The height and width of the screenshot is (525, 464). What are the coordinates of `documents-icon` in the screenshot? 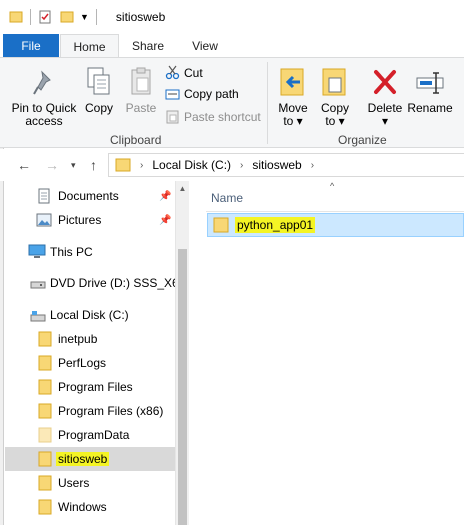 It's located at (44, 196).